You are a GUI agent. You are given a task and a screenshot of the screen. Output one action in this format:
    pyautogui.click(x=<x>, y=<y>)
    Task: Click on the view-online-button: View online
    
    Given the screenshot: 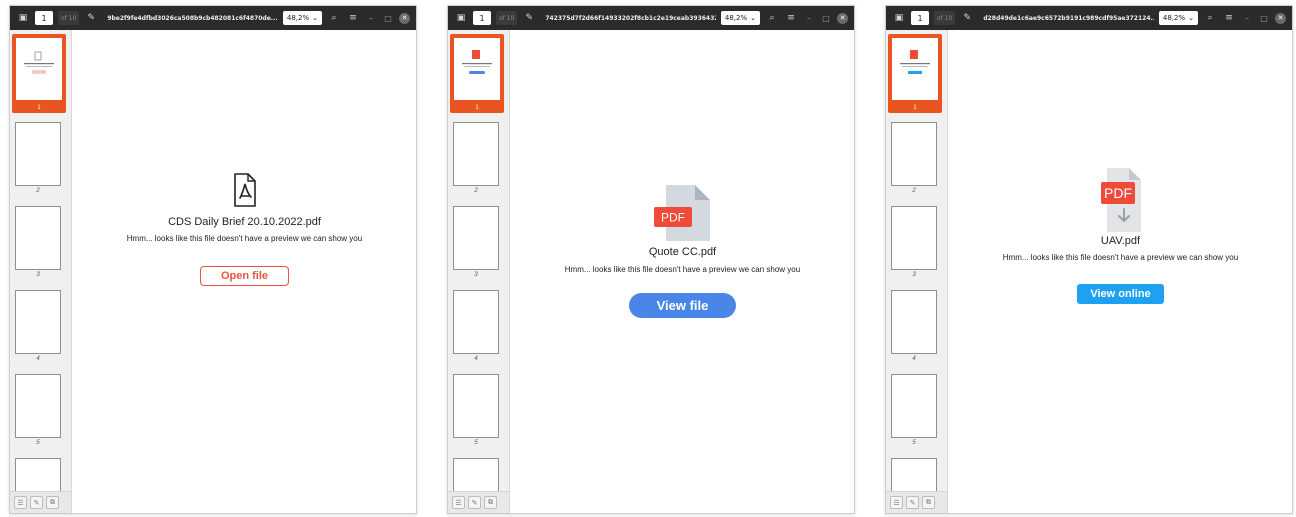 What is the action you would take?
    pyautogui.click(x=1120, y=294)
    